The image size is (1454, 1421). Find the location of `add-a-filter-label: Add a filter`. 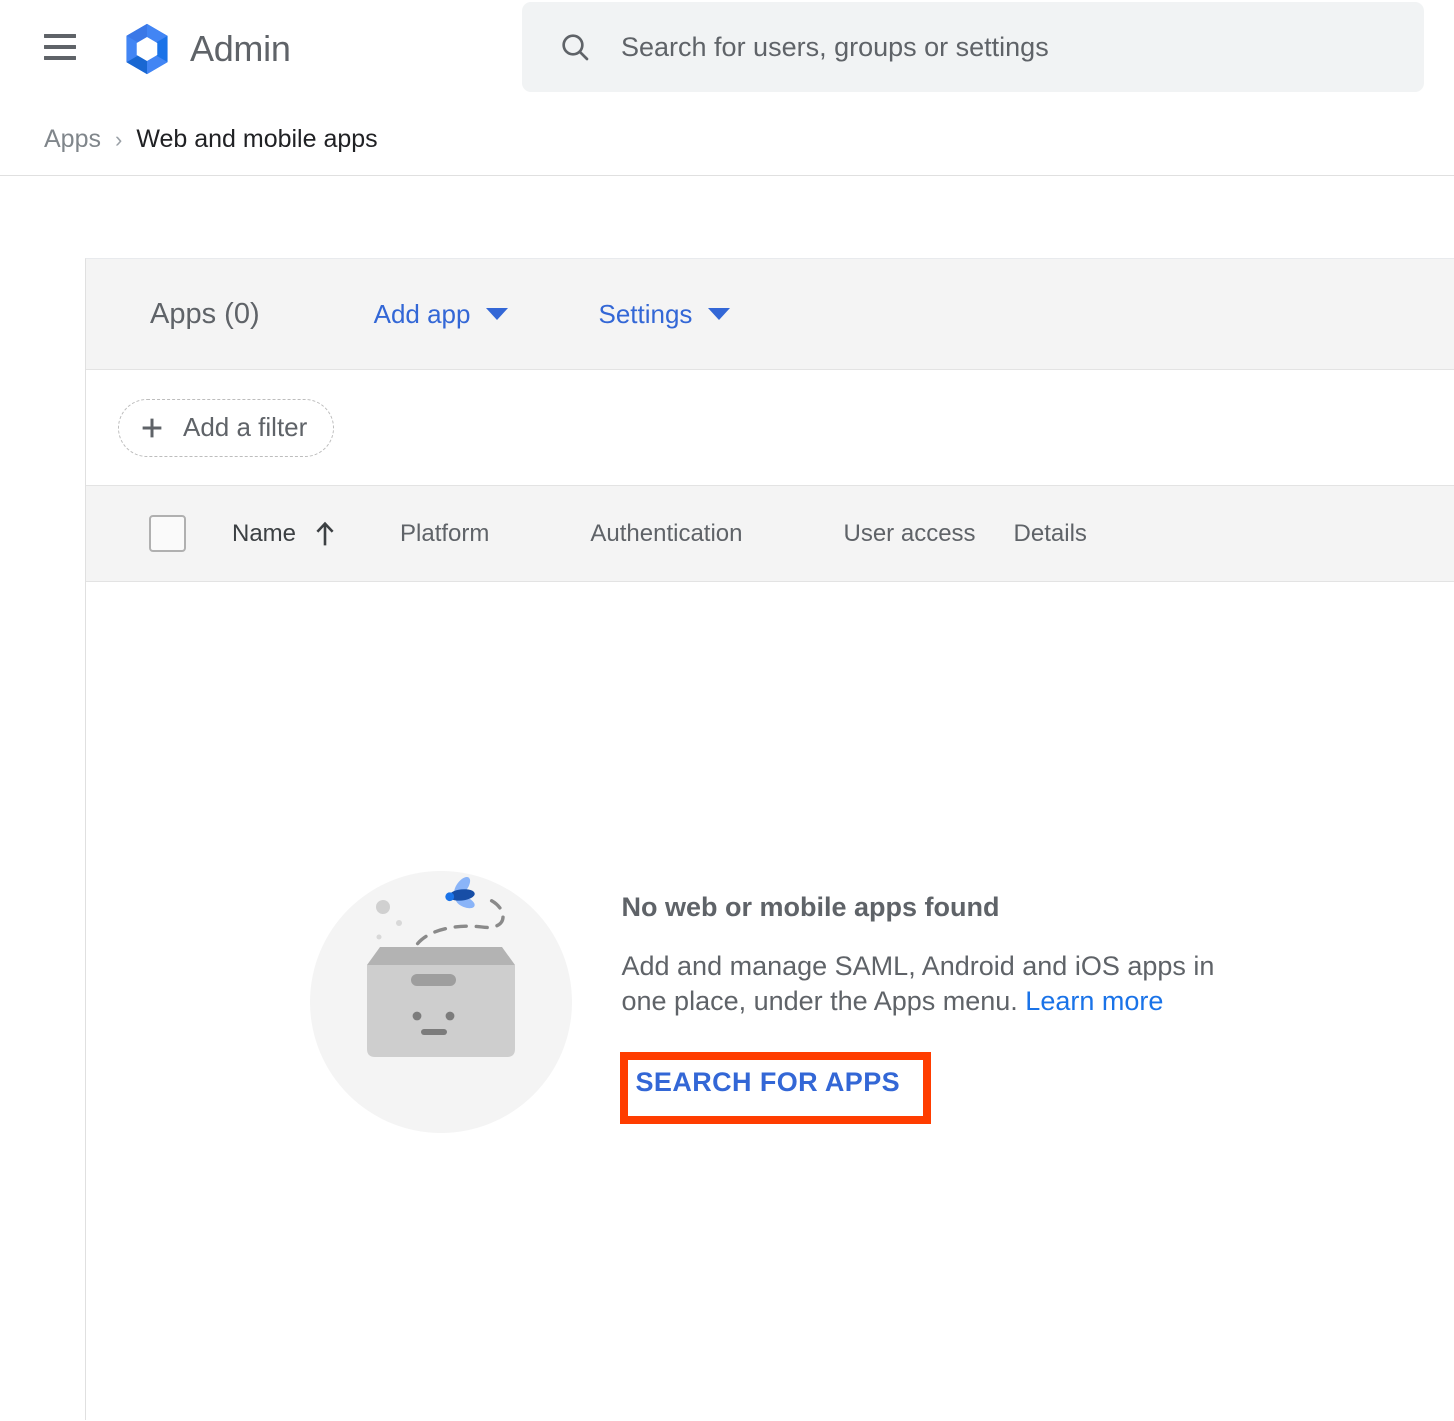

add-a-filter-label: Add a filter is located at coordinates (245, 427).